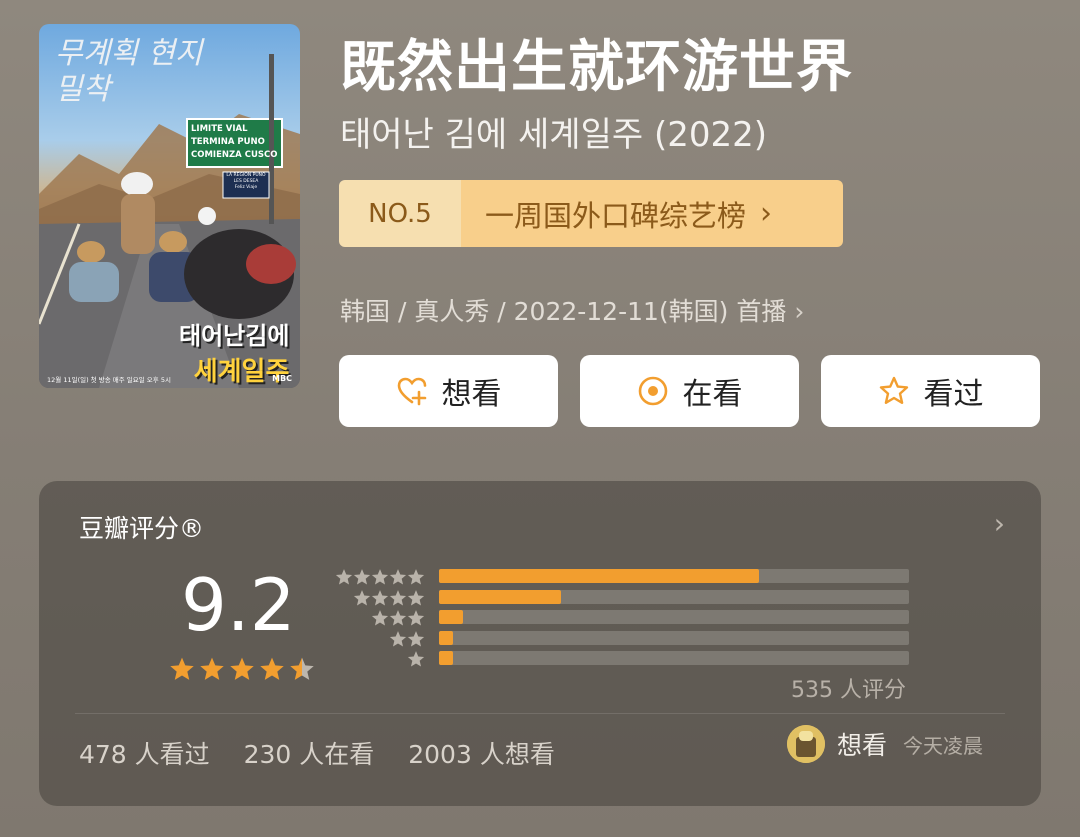  What do you see at coordinates (712, 394) in the screenshot?
I see `watching-label: 在看` at bounding box center [712, 394].